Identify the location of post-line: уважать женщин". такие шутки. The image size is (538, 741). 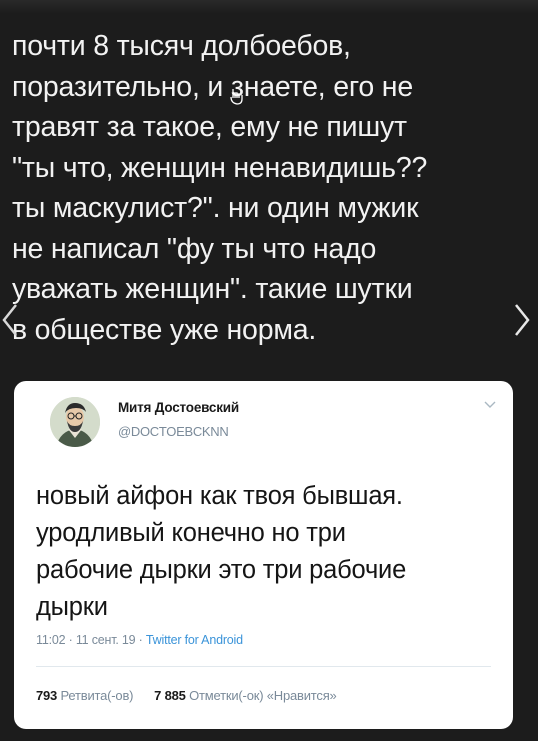
(212, 289).